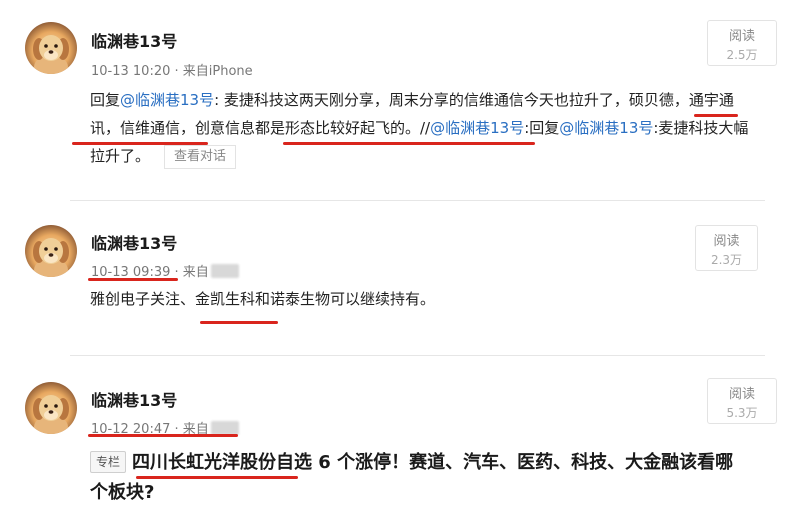 The image size is (800, 510). I want to click on read-count-box: 阅读 5.3万, so click(742, 401).